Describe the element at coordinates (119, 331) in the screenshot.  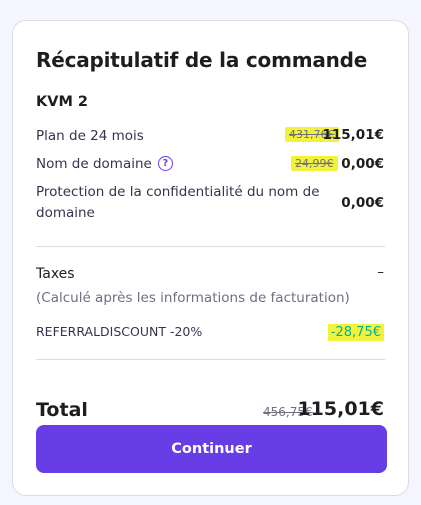
I see `discount-label: REFERRALDISCOUNT -20%` at that location.